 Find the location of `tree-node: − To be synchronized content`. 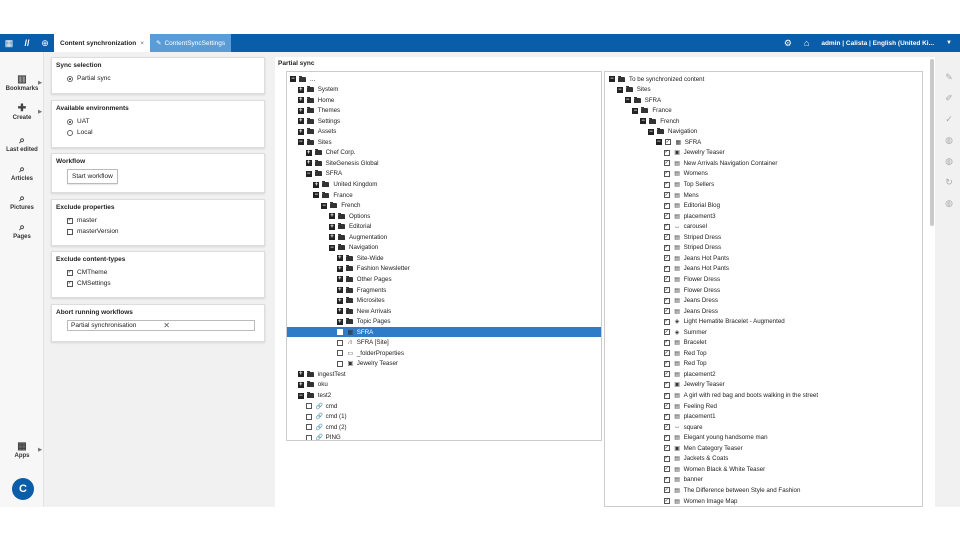

tree-node: − To be synchronized content is located at coordinates (656, 79).